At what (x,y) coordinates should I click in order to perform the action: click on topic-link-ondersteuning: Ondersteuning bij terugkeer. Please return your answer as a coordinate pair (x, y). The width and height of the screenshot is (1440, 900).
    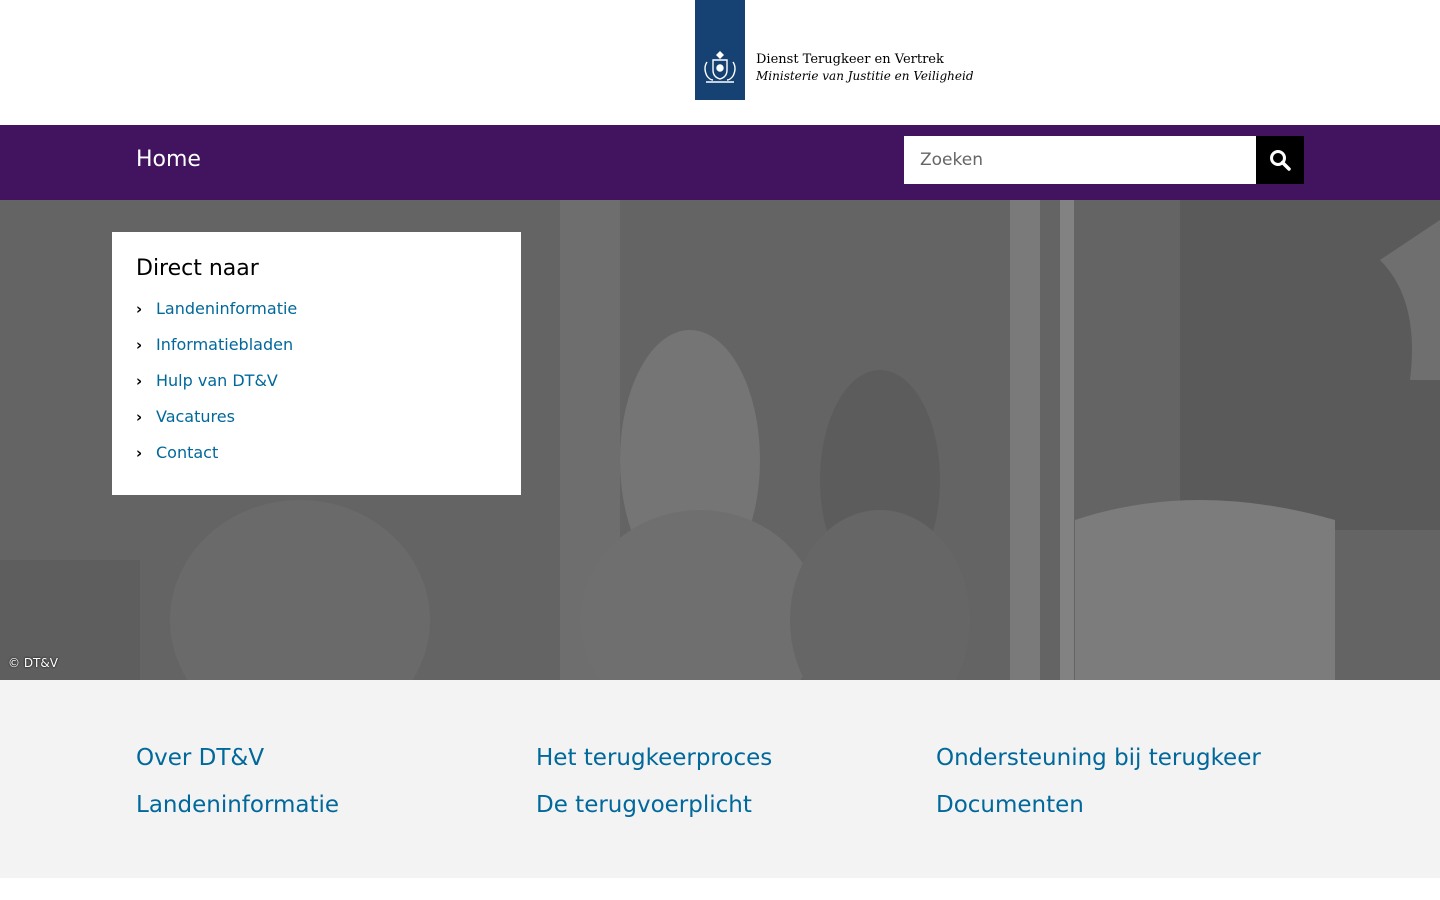
    Looking at the image, I should click on (1098, 758).